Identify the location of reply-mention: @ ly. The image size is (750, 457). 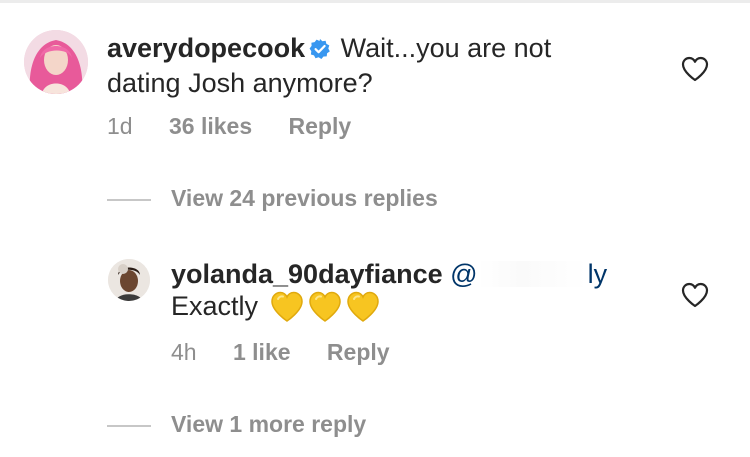
(528, 274).